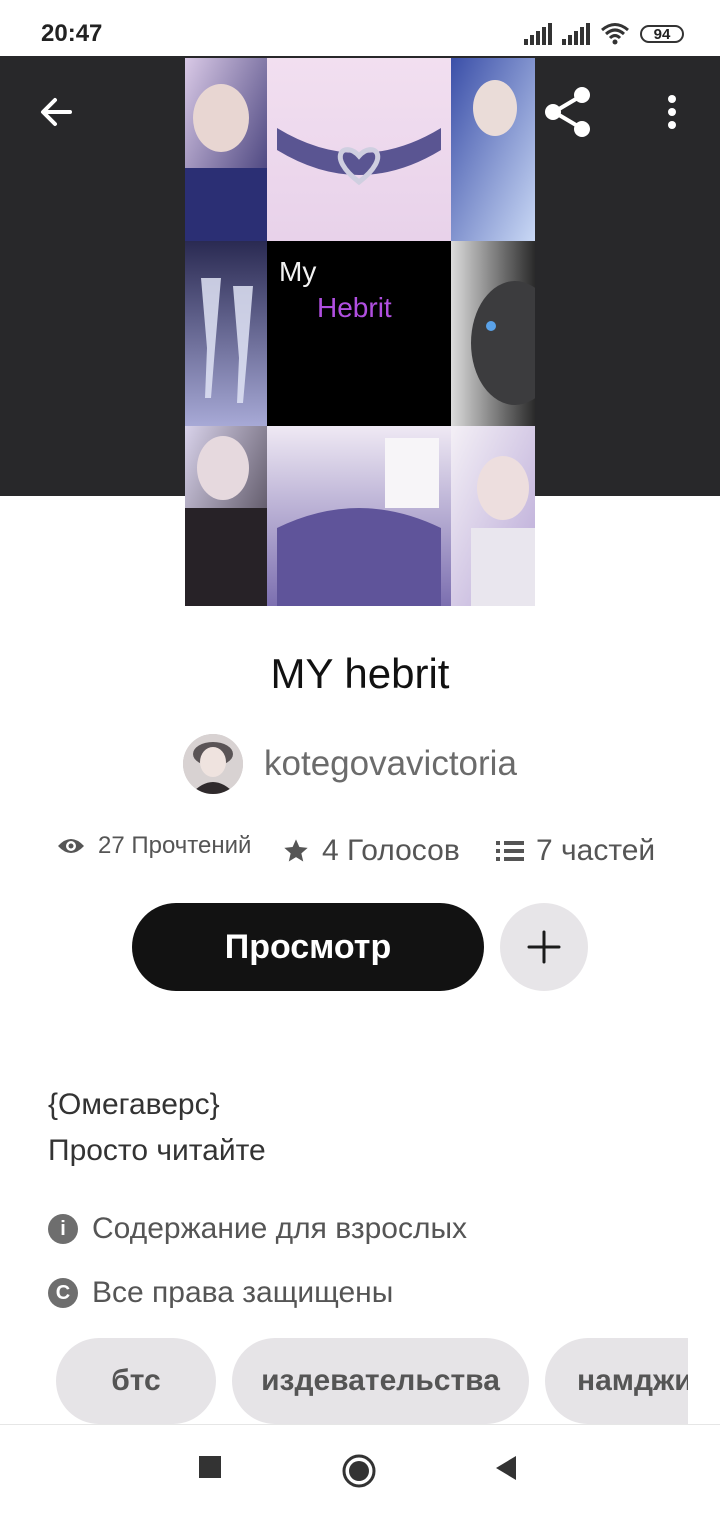 This screenshot has width=720, height=1521. I want to click on parts-stat: 7 частей, so click(575, 851).